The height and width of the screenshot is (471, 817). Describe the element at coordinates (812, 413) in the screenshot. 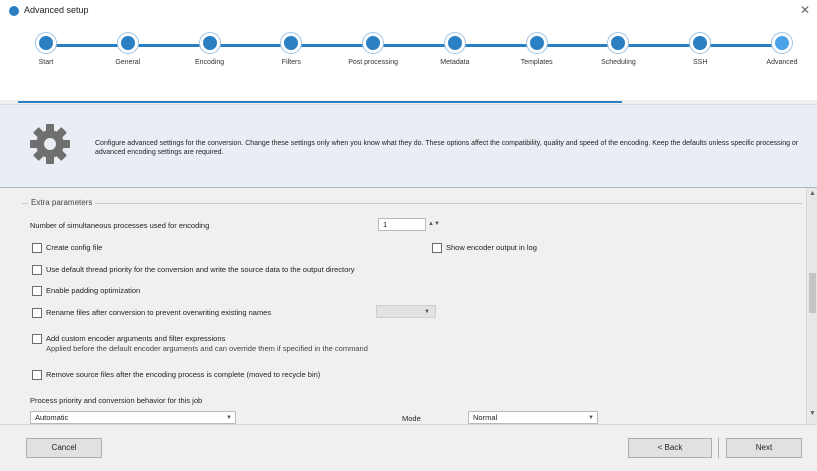

I see `scroll-down-icon: ▼` at that location.